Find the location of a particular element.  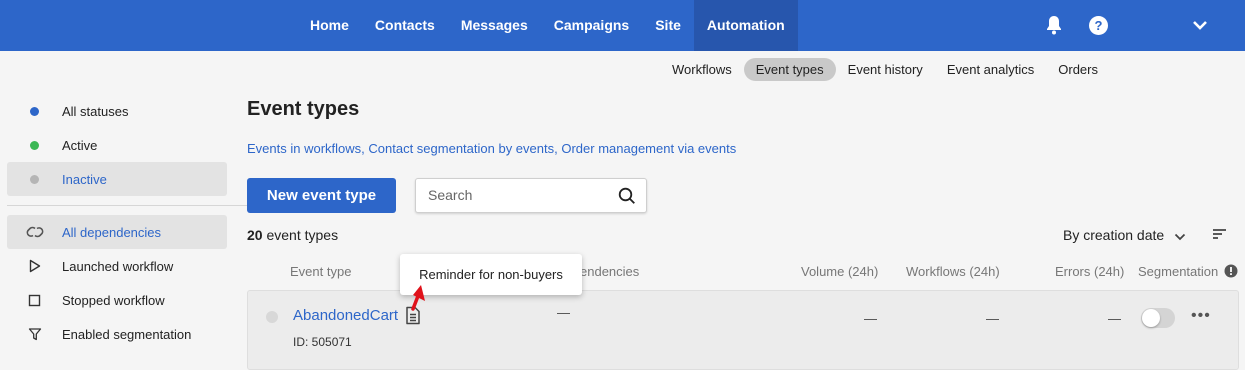

tooltip-text: Reminder for non-buyers is located at coordinates (491, 274).